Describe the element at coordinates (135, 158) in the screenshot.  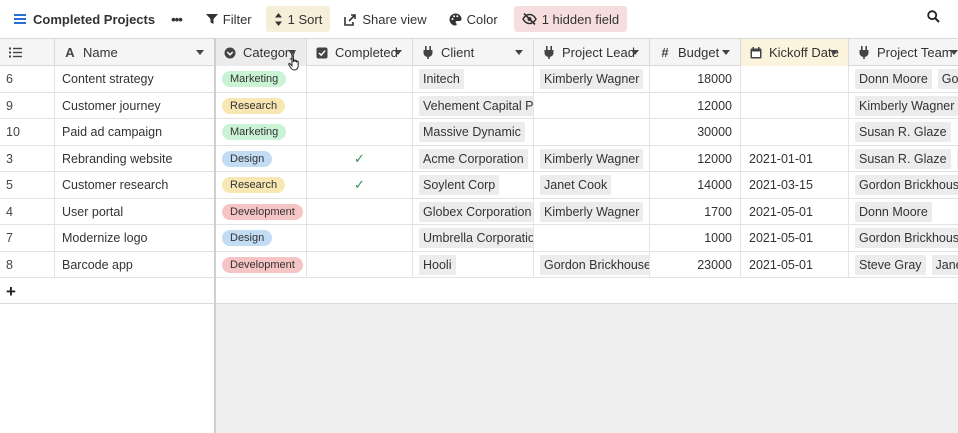
I see `name-cell: Rebranding website` at that location.